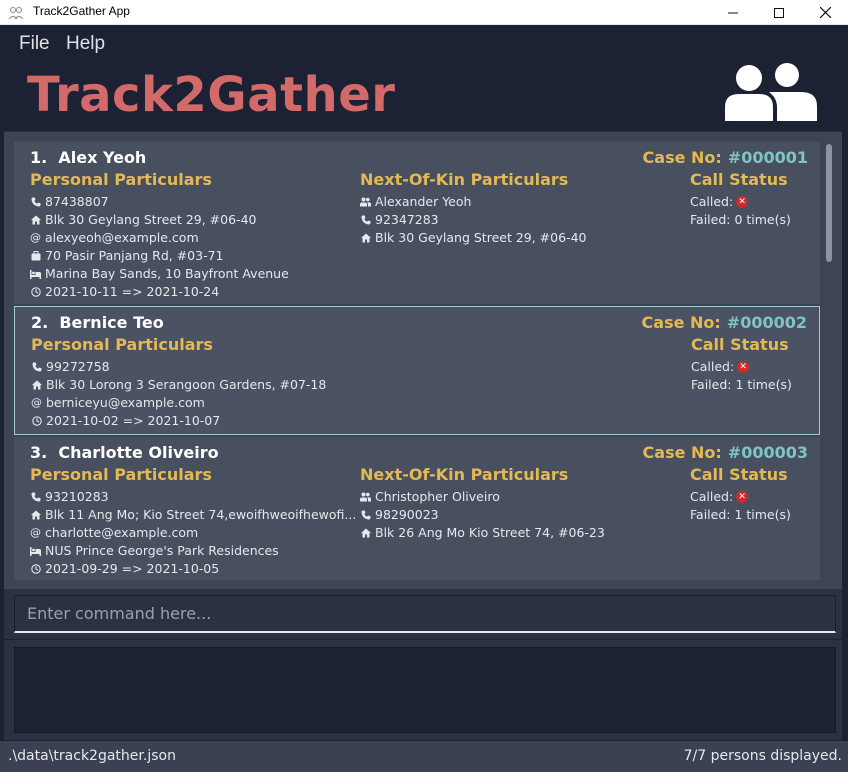 The width and height of the screenshot is (848, 772). What do you see at coordinates (97, 322) in the screenshot?
I see `person-name: 2. Bernice Teo` at bounding box center [97, 322].